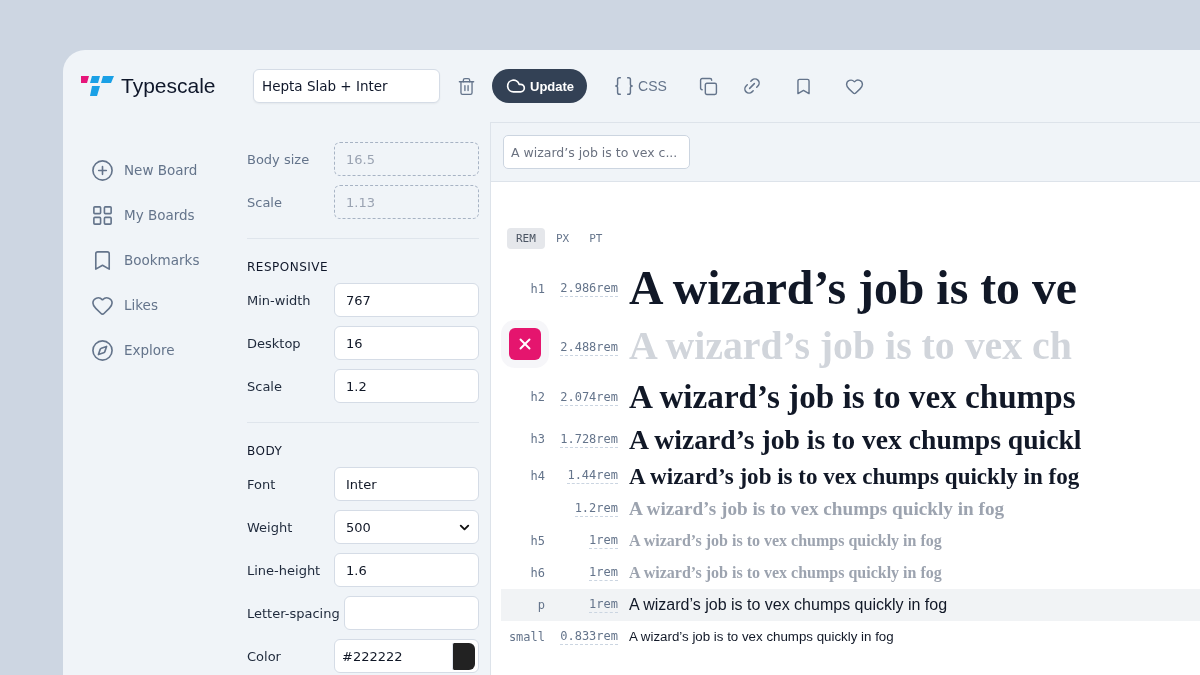  I want to click on board-name-field: Hepta Slab + Inter, so click(346, 86).